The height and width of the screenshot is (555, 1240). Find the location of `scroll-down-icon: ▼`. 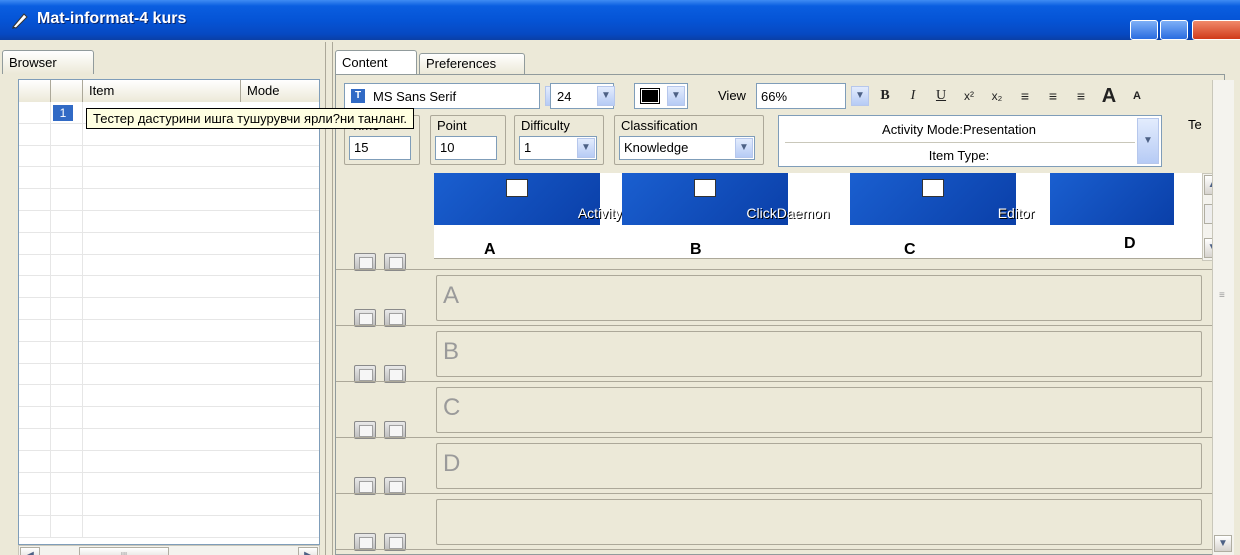

scroll-down-icon: ▼ is located at coordinates (1223, 543).